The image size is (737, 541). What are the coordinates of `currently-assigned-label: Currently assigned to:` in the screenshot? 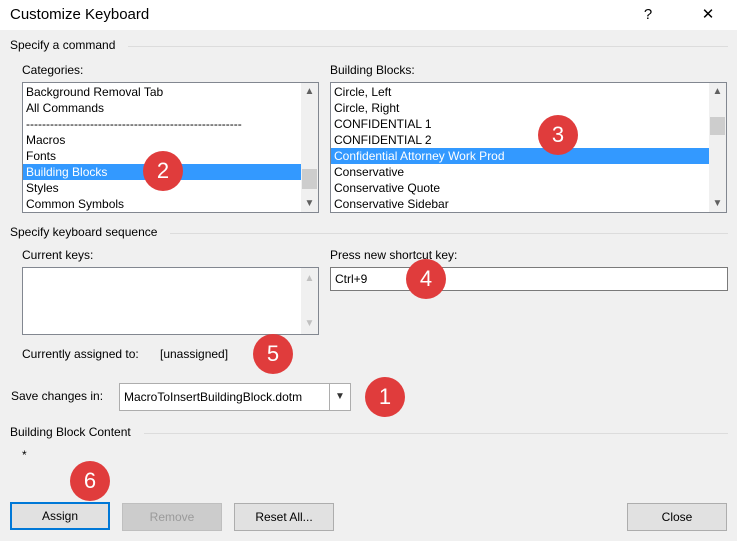 It's located at (80, 354).